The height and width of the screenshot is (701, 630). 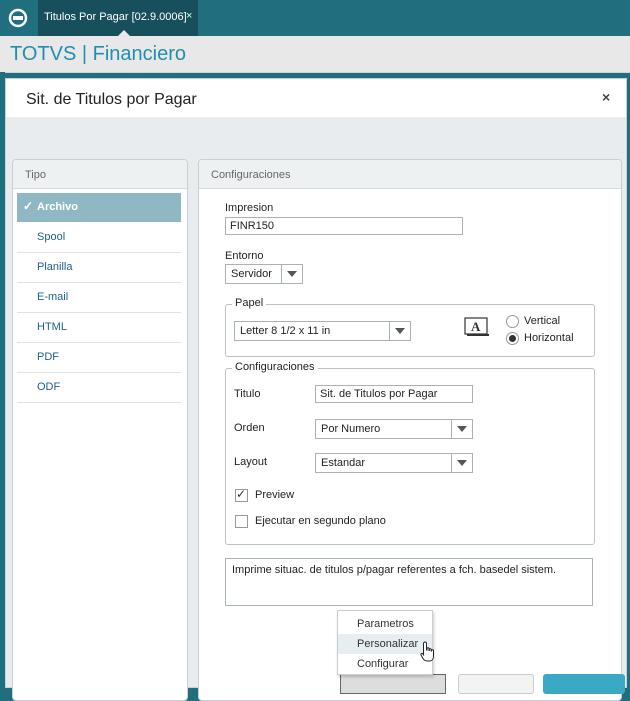 I want to click on configuraciones-title: Configuraciones, so click(x=251, y=175).